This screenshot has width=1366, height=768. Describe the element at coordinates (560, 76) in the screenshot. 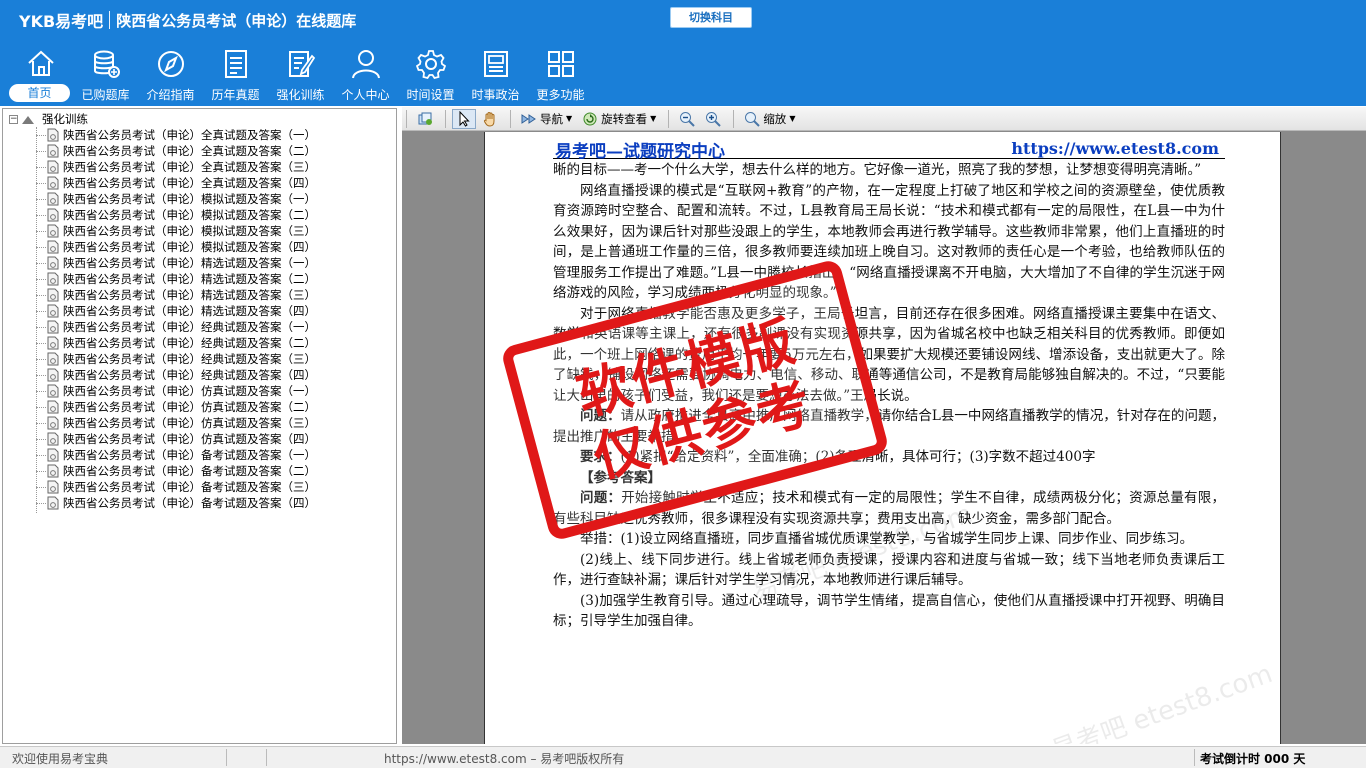

I see `nav-more: 更多功能` at that location.